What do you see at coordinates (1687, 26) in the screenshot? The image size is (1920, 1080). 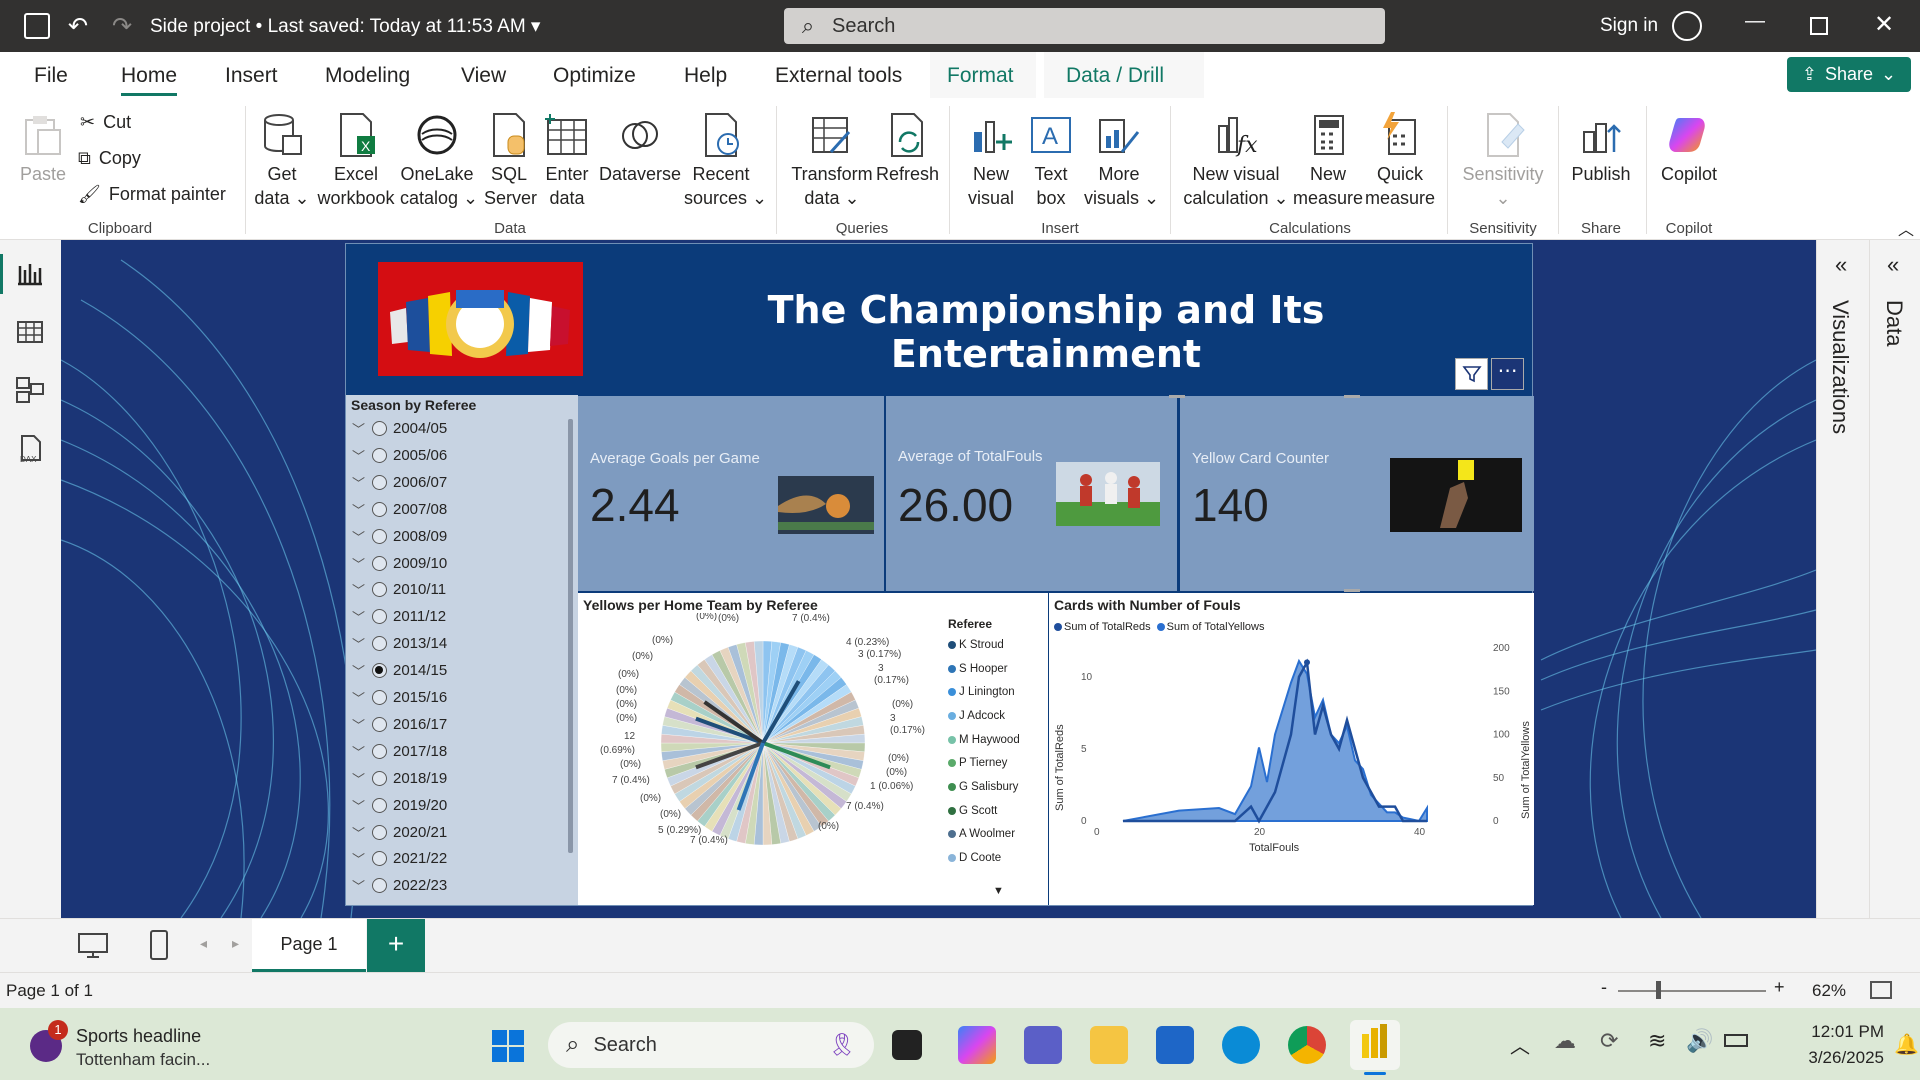 I see `avatar-icon` at bounding box center [1687, 26].